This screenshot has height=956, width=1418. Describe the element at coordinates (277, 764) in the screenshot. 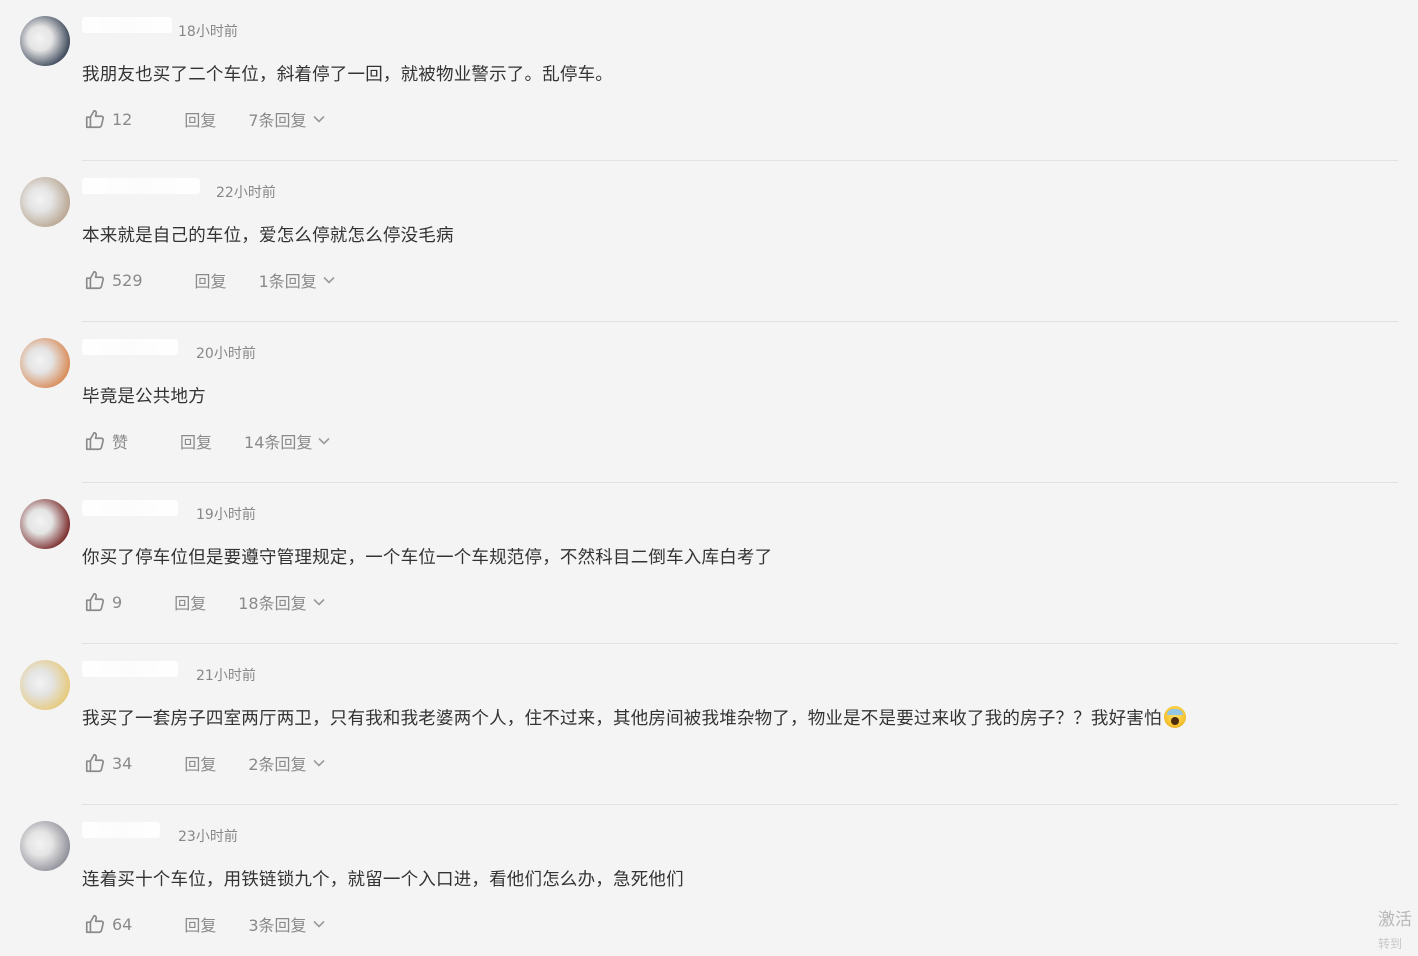

I see `replies-count-label: 2条回复` at that location.